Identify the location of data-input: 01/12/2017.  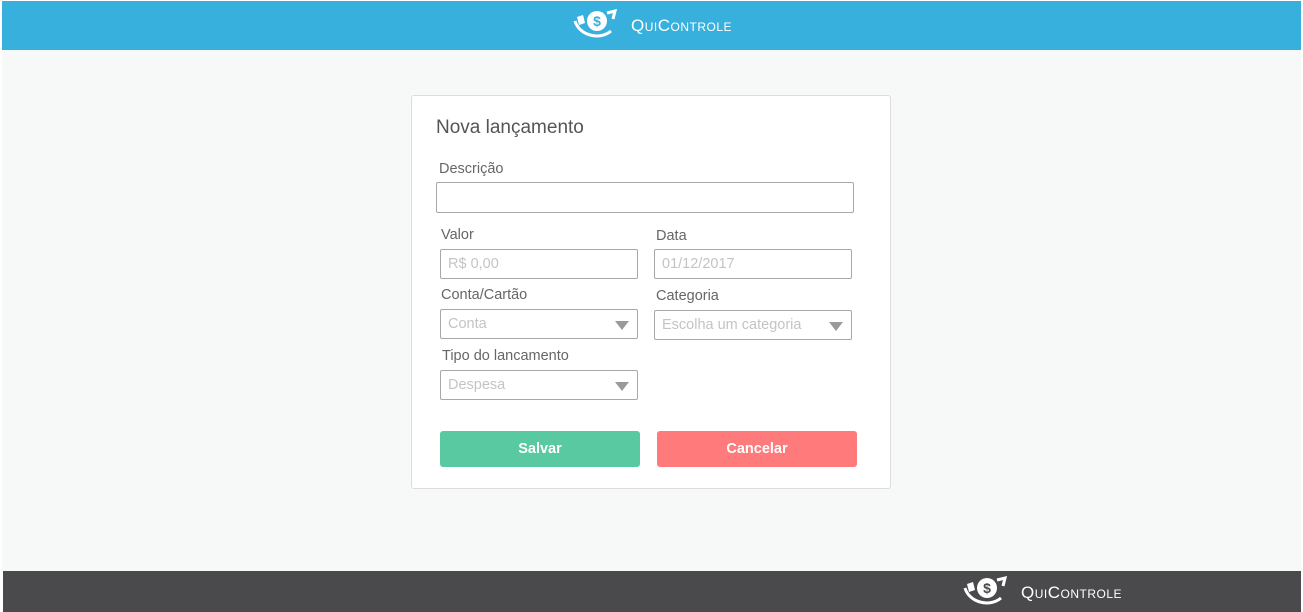
(753, 264).